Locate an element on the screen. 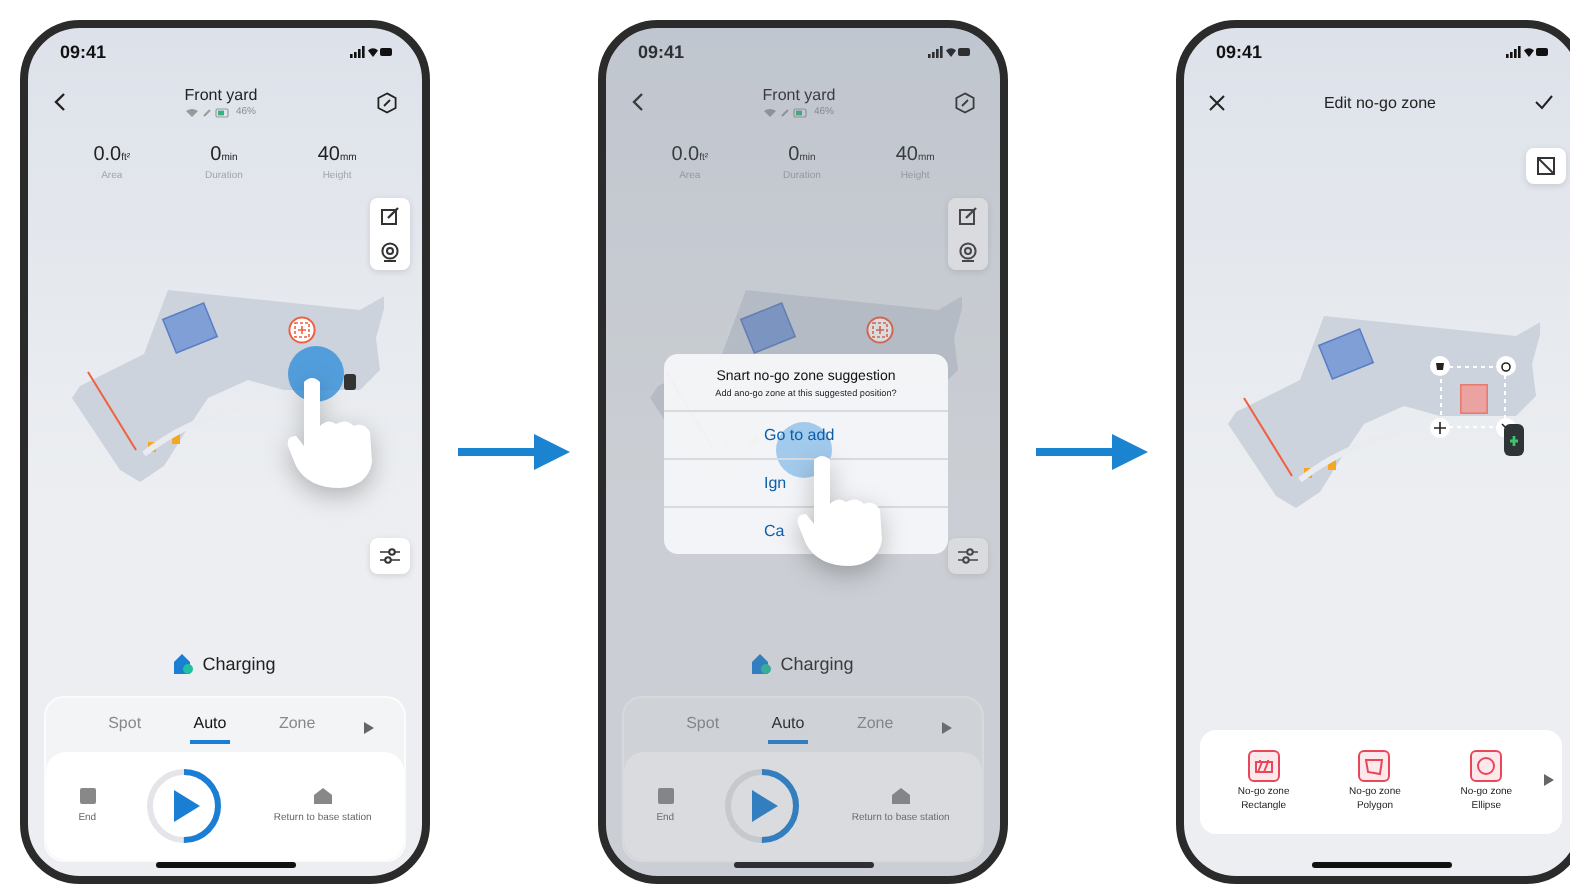  dialog-option: Go to add is located at coordinates (806, 434).